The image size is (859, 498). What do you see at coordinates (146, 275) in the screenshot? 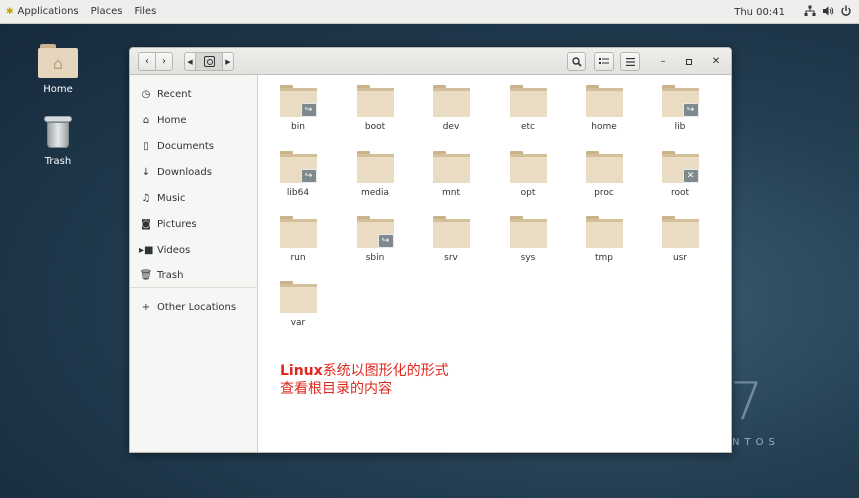
I see `trash-icon: 🗑` at bounding box center [146, 275].